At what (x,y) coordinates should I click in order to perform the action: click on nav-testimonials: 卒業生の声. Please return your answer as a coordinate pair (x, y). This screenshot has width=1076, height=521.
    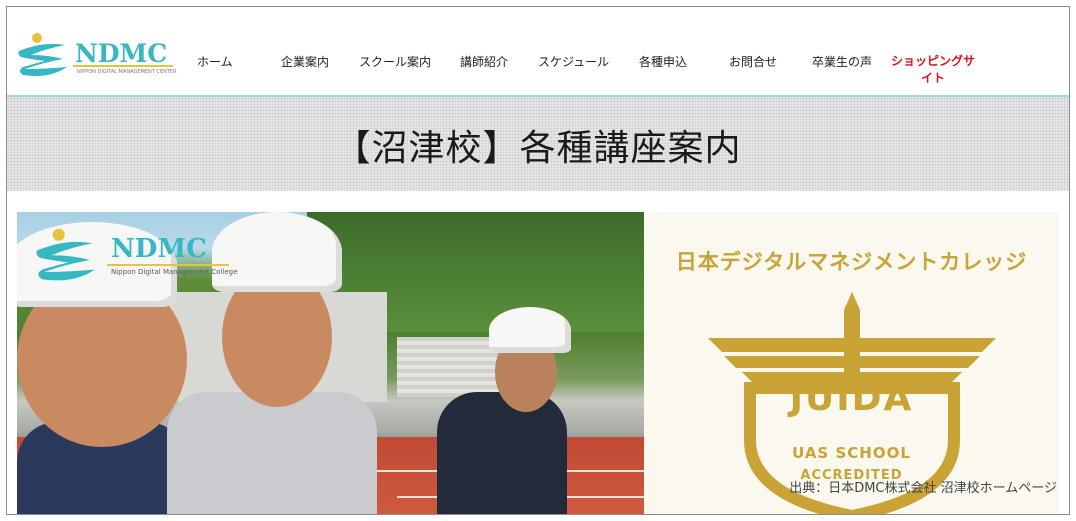
    Looking at the image, I should click on (842, 61).